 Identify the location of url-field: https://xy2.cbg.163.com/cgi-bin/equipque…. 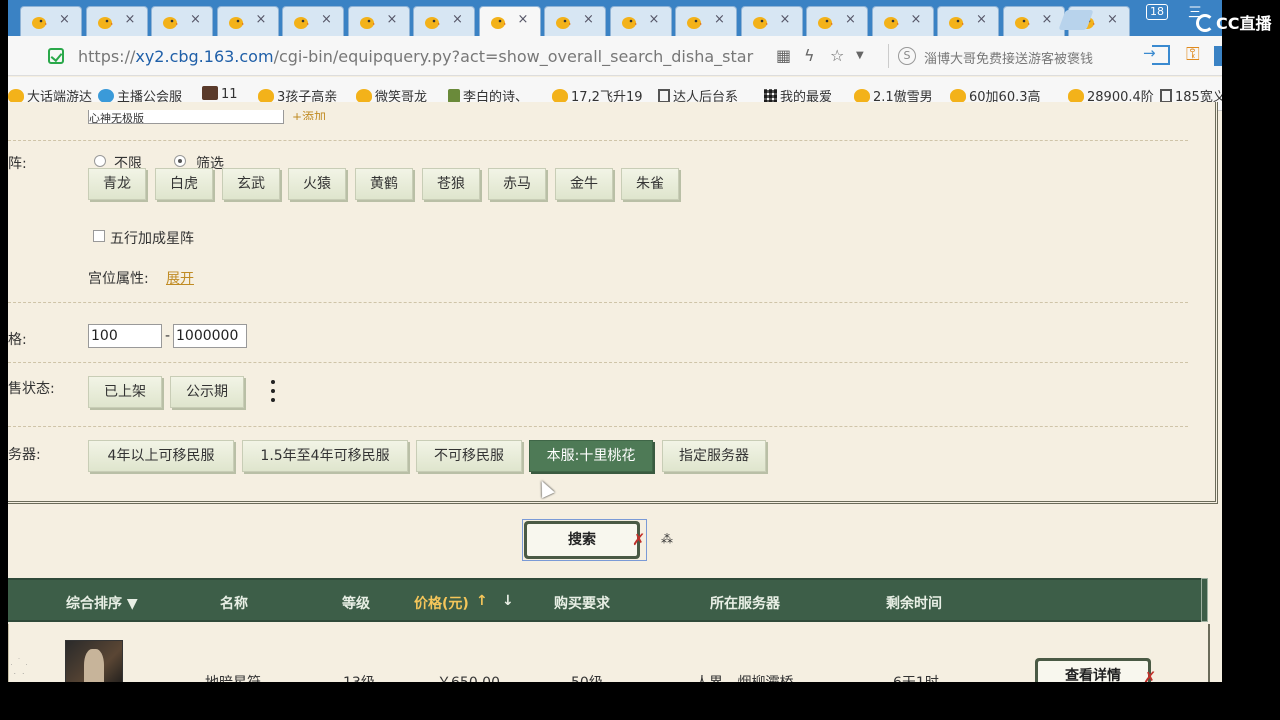
(415, 56).